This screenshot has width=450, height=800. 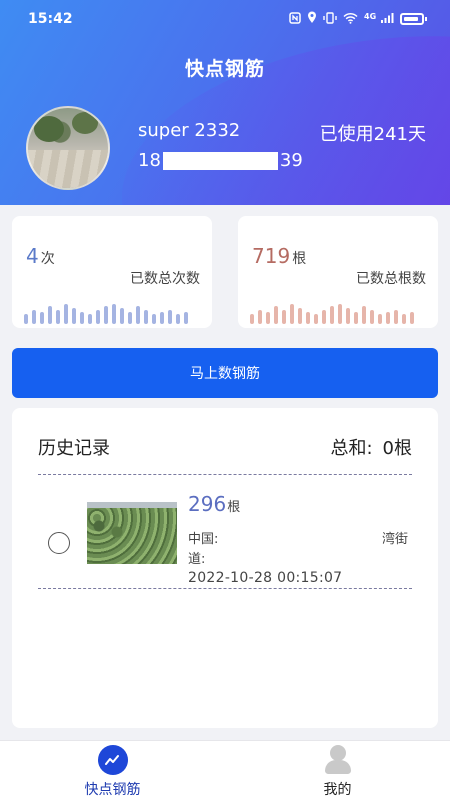 I want to click on record-count-number: 296, so click(x=207, y=504).